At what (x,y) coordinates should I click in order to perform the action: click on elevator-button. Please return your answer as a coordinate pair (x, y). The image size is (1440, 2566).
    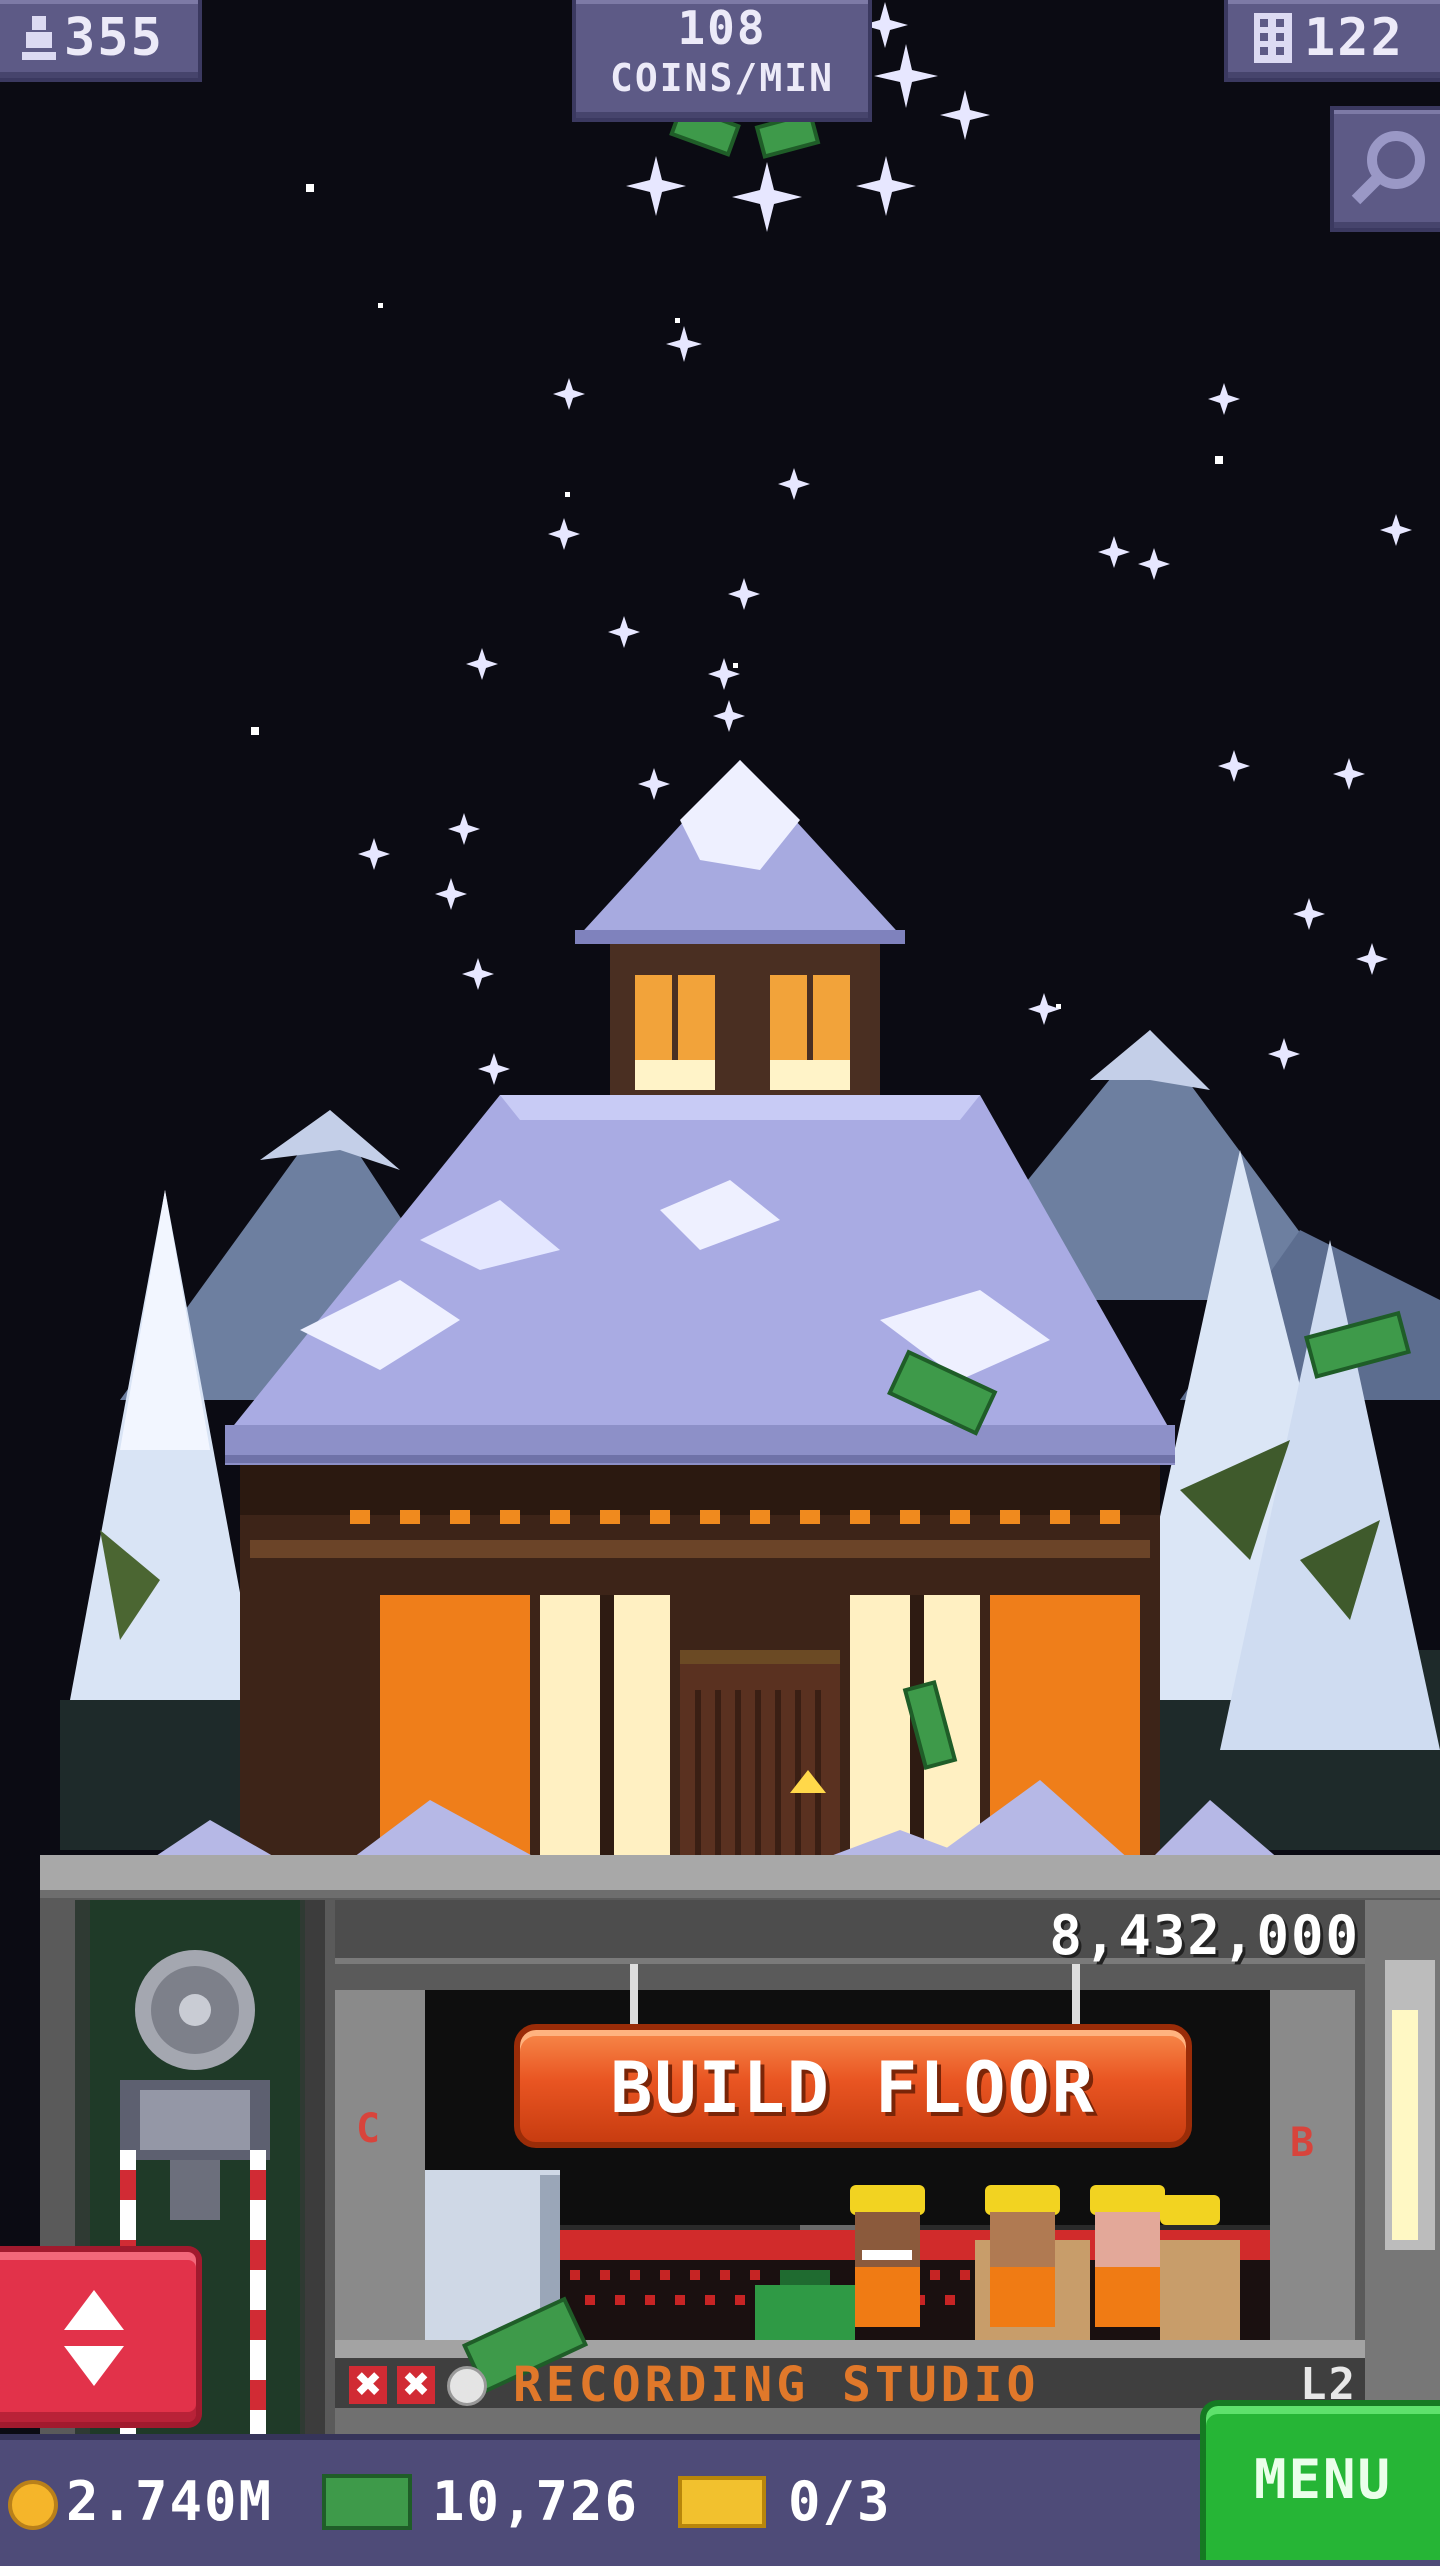
    Looking at the image, I should click on (101, 2337).